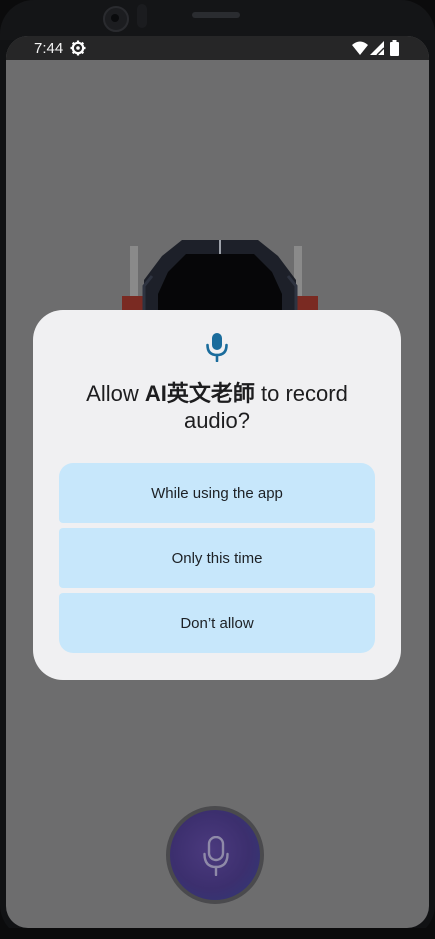 The width and height of the screenshot is (435, 939). I want to click on wifi-icon, so click(360, 48).